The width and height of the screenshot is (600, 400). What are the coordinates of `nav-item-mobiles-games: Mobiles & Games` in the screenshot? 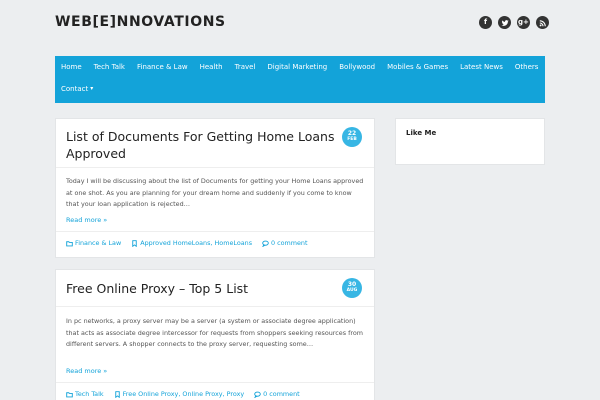 It's located at (417, 67).